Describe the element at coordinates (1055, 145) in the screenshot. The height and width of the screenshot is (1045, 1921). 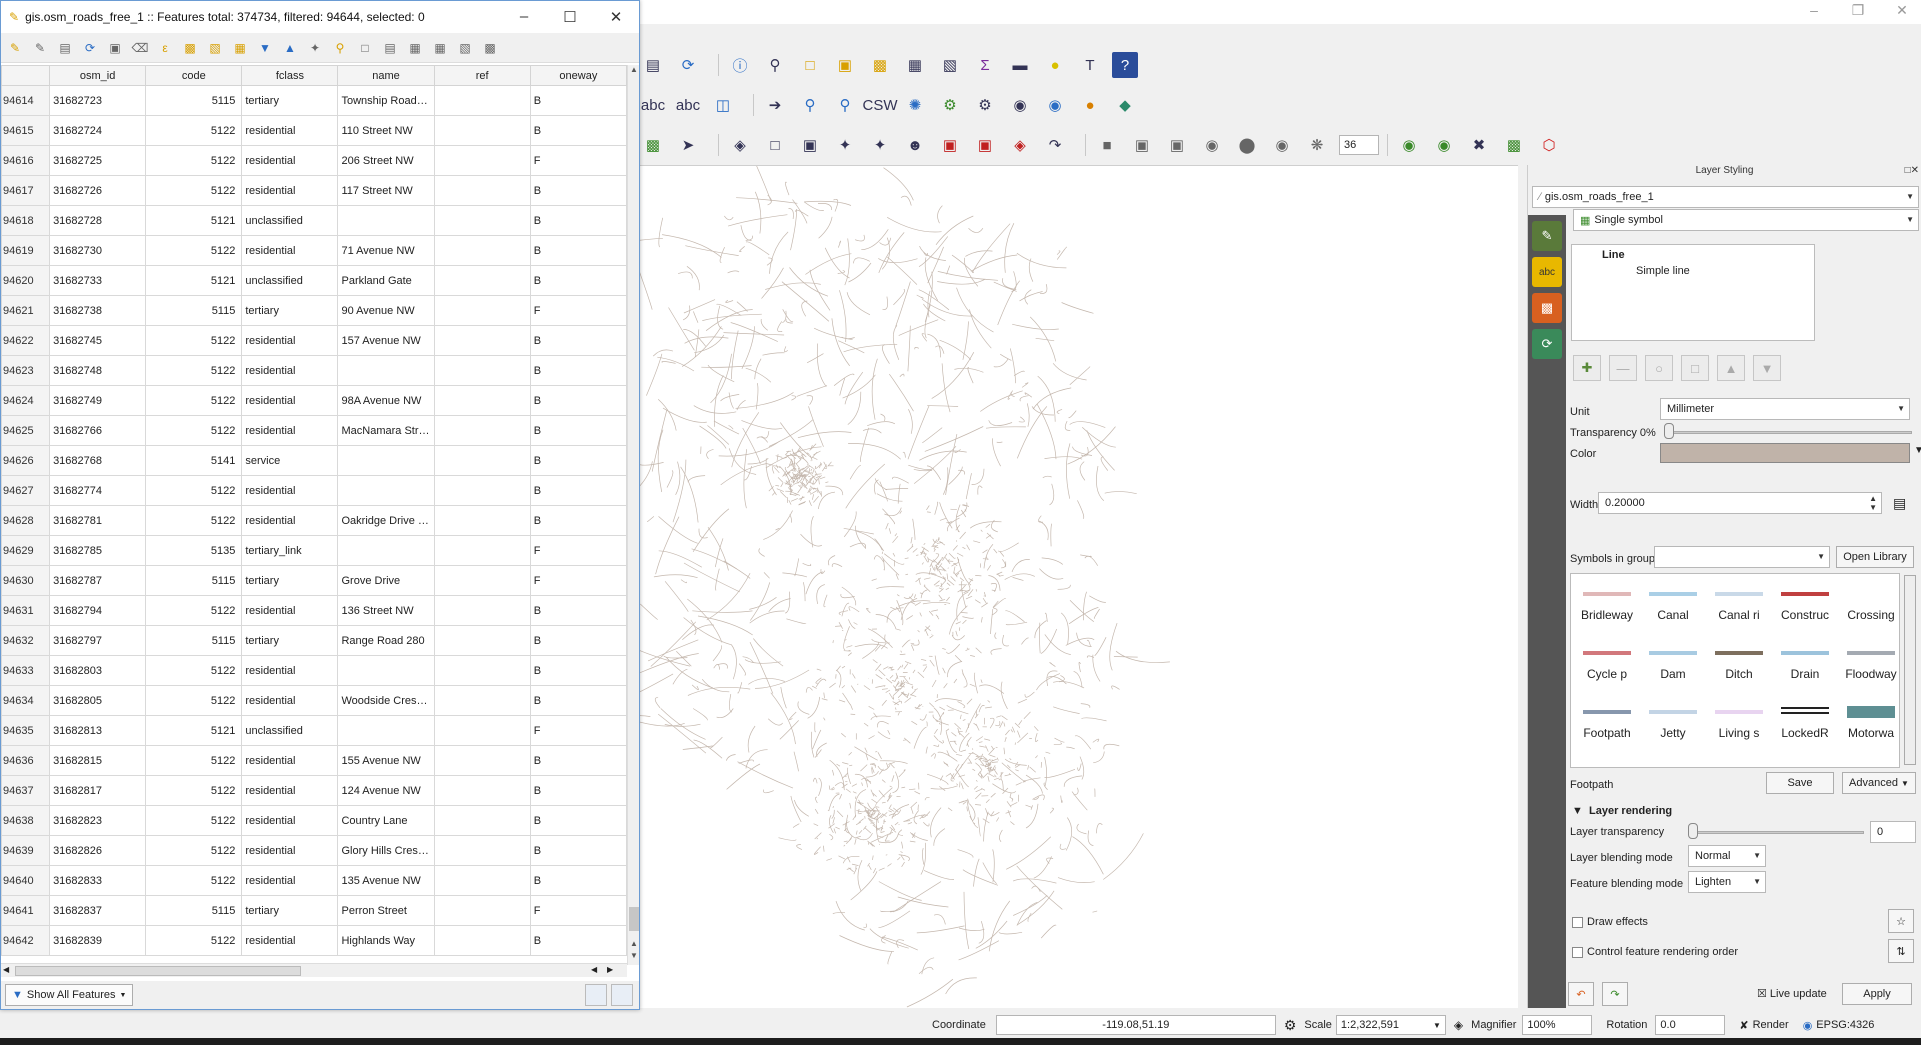
I see `curve-icon: ↷` at that location.